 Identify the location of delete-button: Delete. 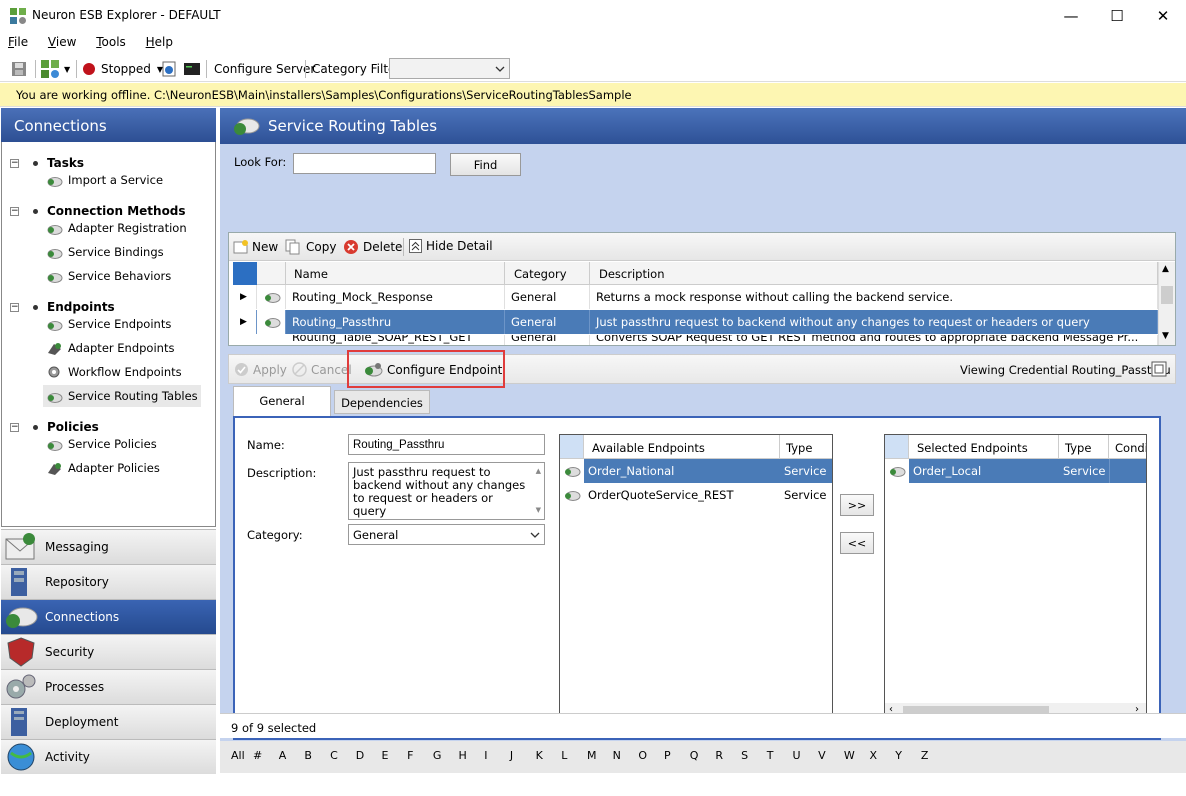
(372, 247).